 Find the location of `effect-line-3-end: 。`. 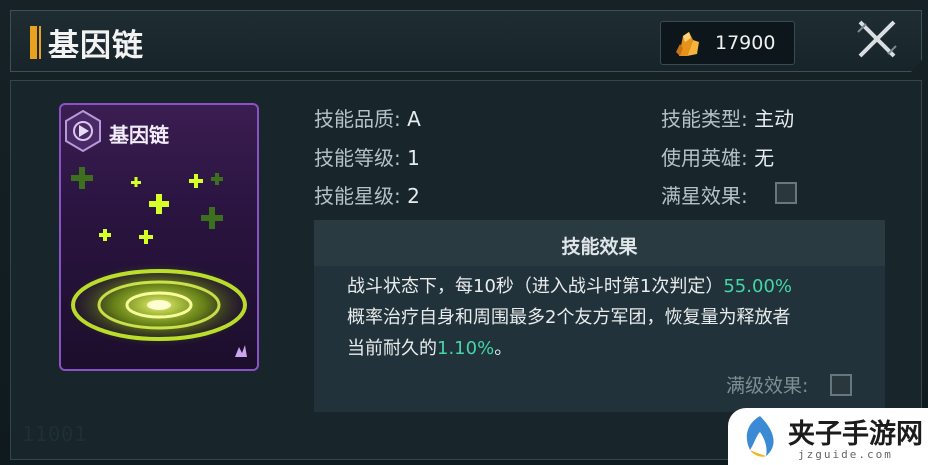

effect-line-3-end: 。 is located at coordinates (503, 348).